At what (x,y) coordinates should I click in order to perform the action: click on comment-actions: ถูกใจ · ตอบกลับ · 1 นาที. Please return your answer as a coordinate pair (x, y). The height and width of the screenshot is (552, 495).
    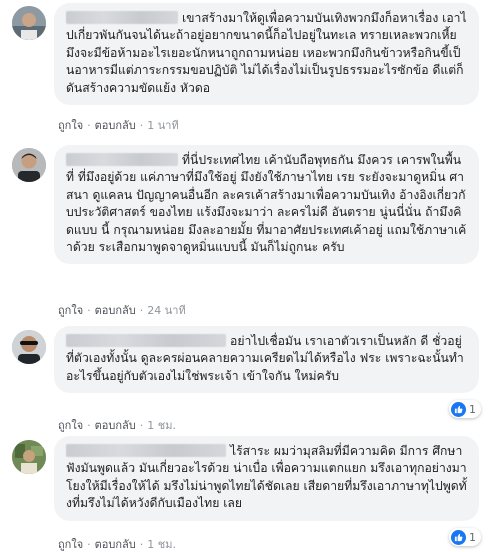
    Looking at the image, I should click on (118, 126).